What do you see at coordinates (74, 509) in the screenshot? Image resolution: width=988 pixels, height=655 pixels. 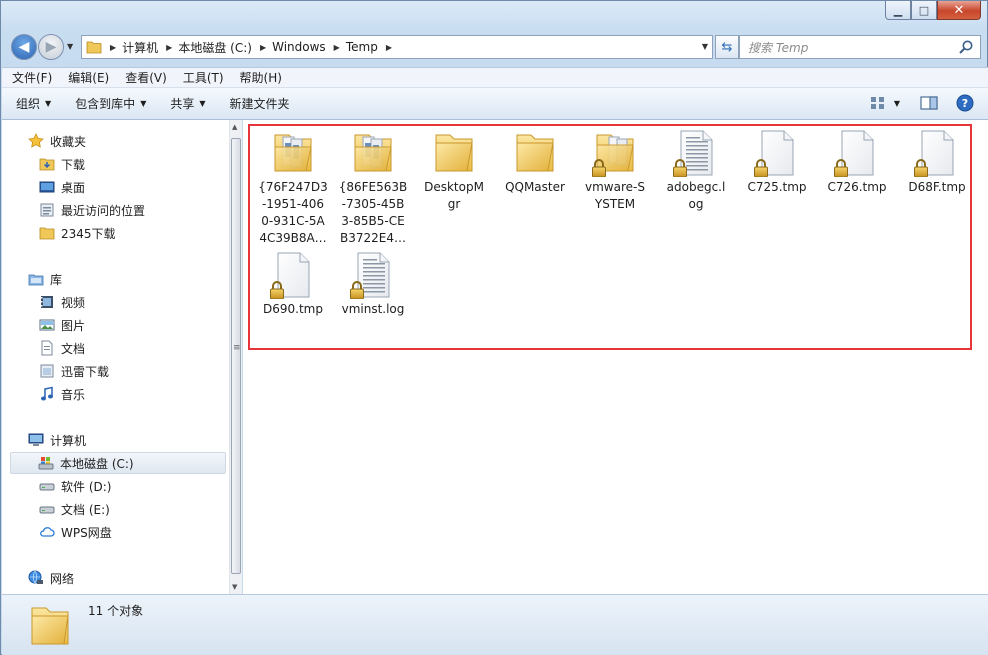 I see `nav-item-drive-e: 文档 (E:)` at bounding box center [74, 509].